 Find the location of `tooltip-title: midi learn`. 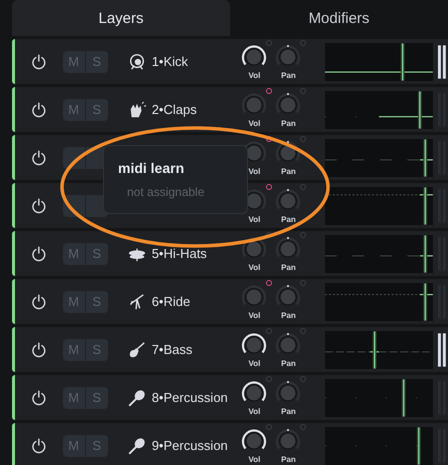

tooltip-title: midi learn is located at coordinates (152, 168).